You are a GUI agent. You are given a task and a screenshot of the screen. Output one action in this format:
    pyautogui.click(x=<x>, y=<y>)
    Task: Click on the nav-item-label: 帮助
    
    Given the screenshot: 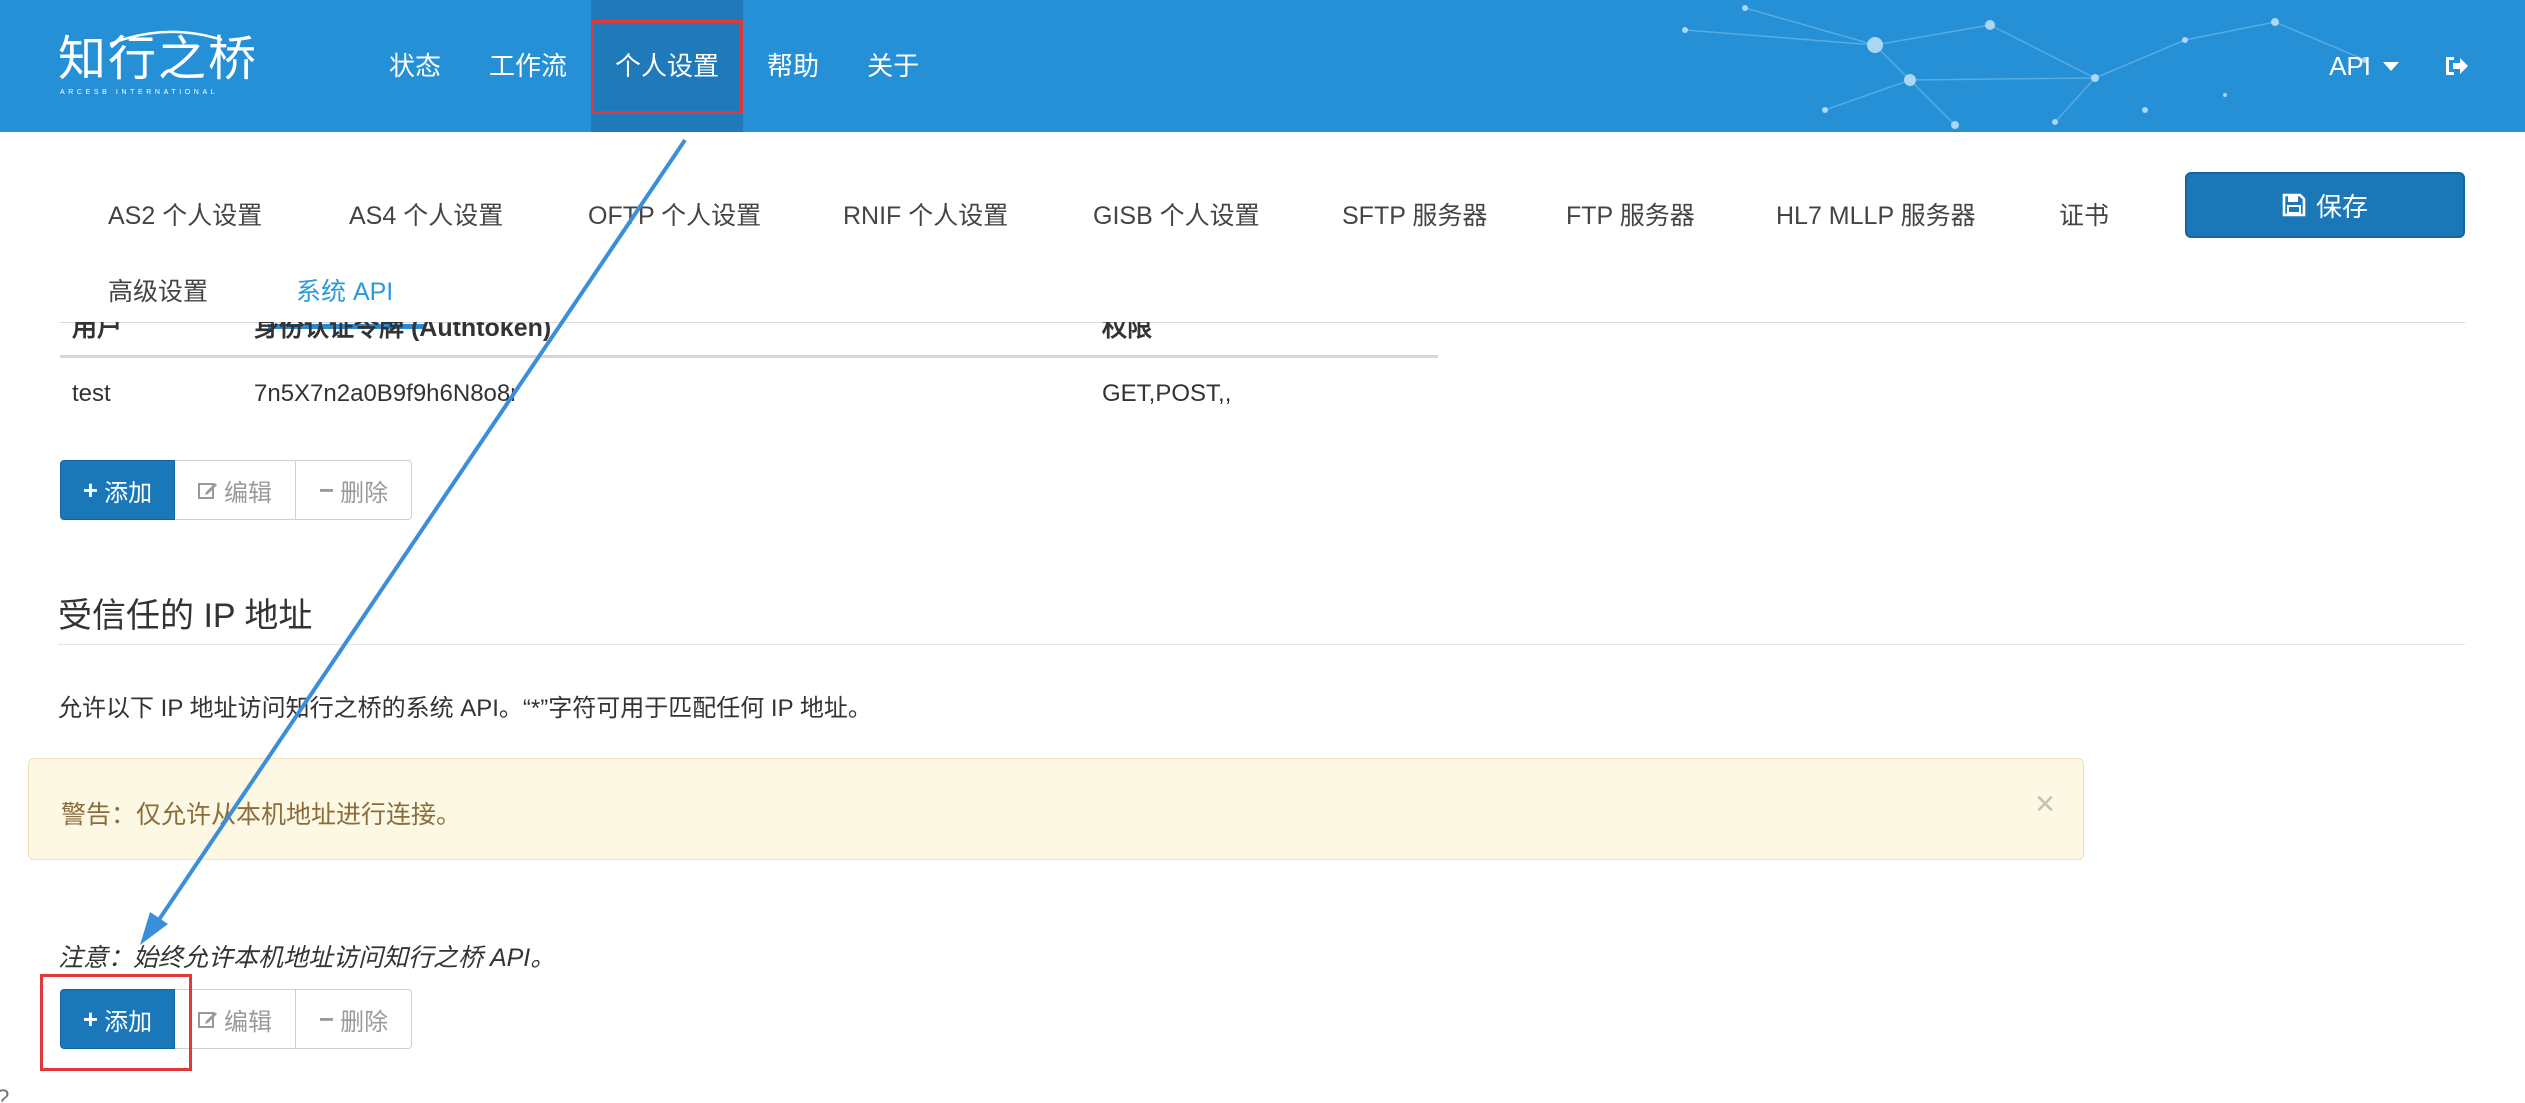 What is the action you would take?
    pyautogui.click(x=793, y=66)
    